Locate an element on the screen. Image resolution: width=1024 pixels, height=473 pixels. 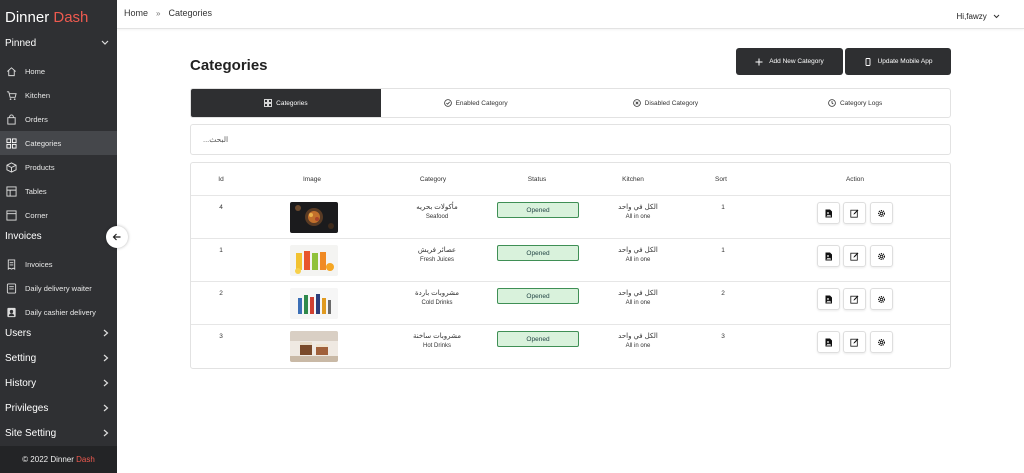
chevron-down-icon is located at coordinates (105, 43).